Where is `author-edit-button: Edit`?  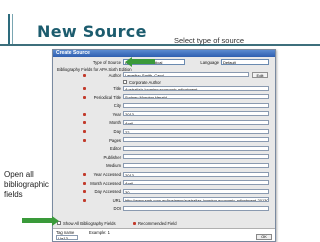
author-edit-button: Edit is located at coordinates (260, 74).